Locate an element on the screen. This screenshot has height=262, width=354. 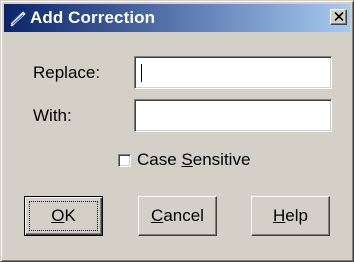
ok-button-label: OK is located at coordinates (63, 215).